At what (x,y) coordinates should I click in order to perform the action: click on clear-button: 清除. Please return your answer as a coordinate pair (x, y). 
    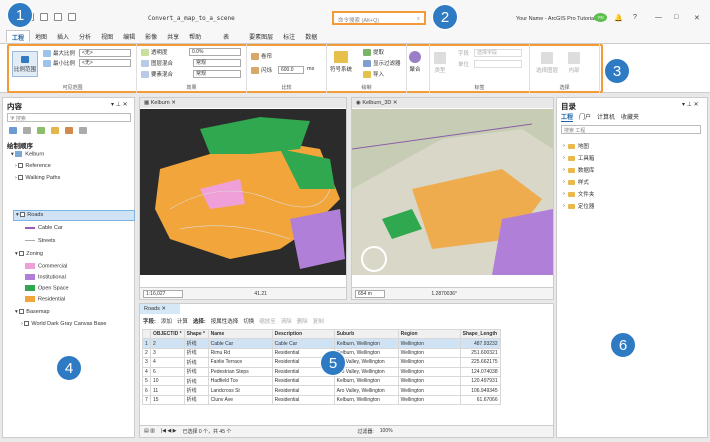
    Looking at the image, I should click on (286, 321).